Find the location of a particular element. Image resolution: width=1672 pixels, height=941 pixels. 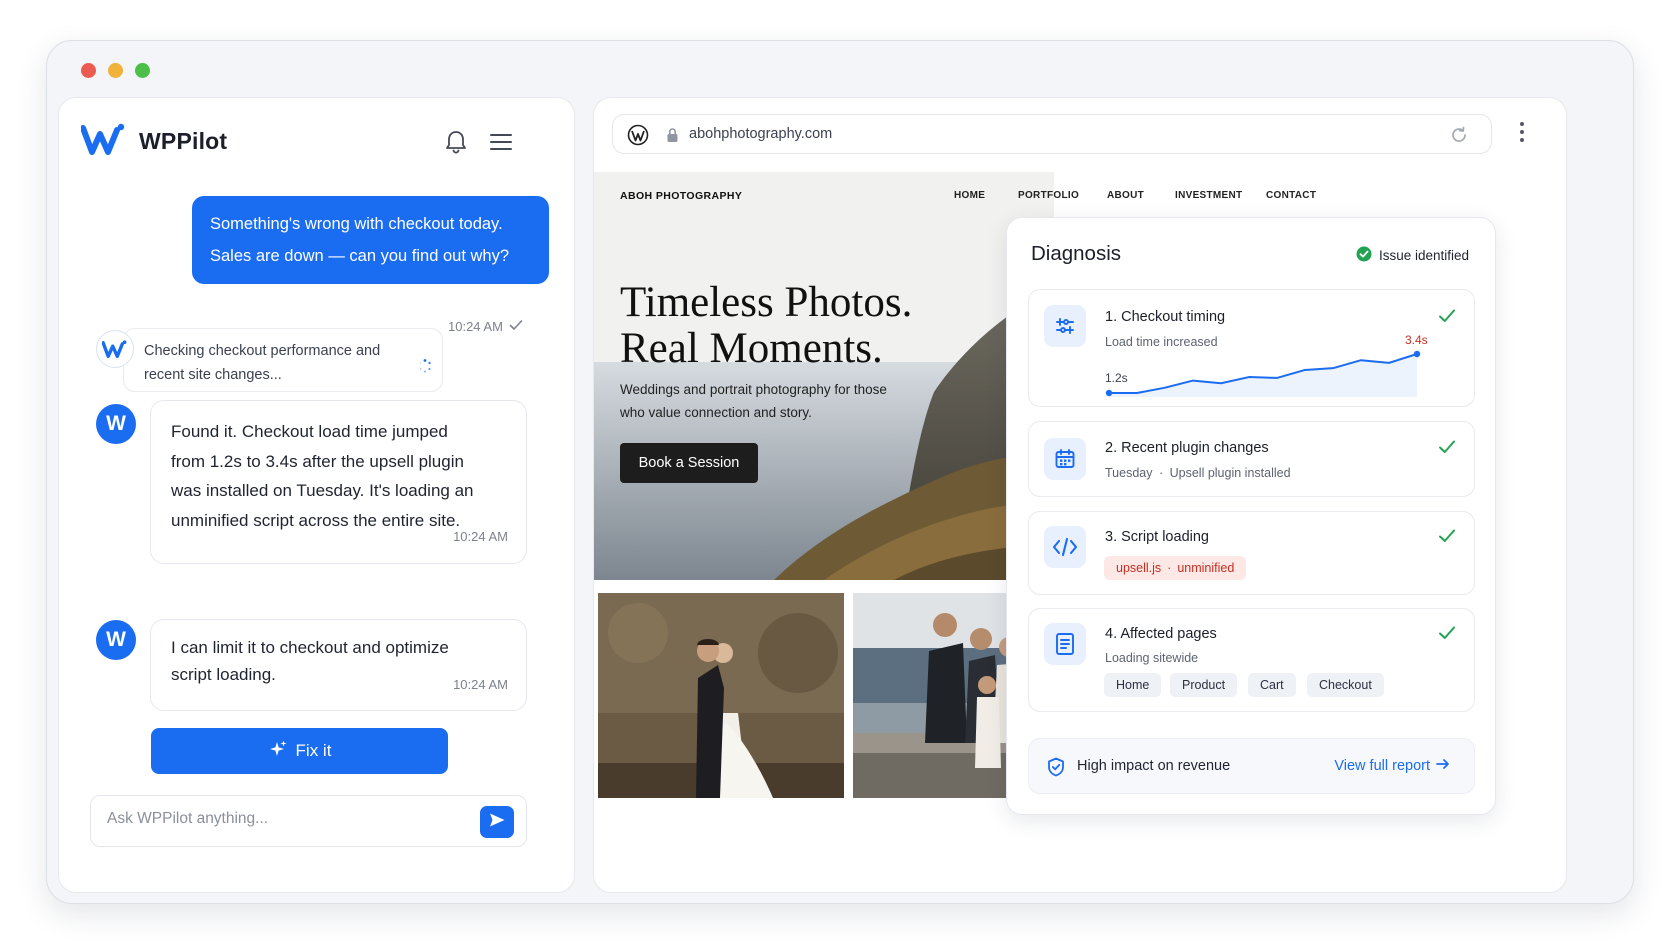

sparkle-icon is located at coordinates (278, 751).